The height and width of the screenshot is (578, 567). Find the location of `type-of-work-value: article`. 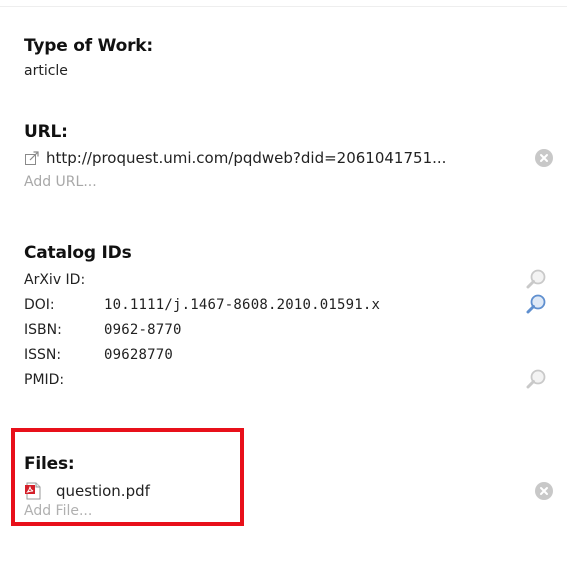

type-of-work-value: article is located at coordinates (295, 71).